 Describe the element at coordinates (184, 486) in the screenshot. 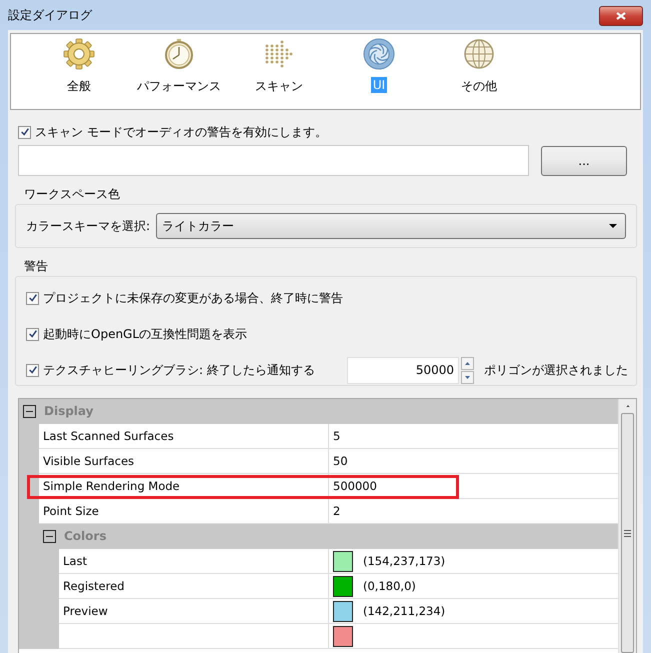

I see `property-name: Simple Rendering Mode` at that location.